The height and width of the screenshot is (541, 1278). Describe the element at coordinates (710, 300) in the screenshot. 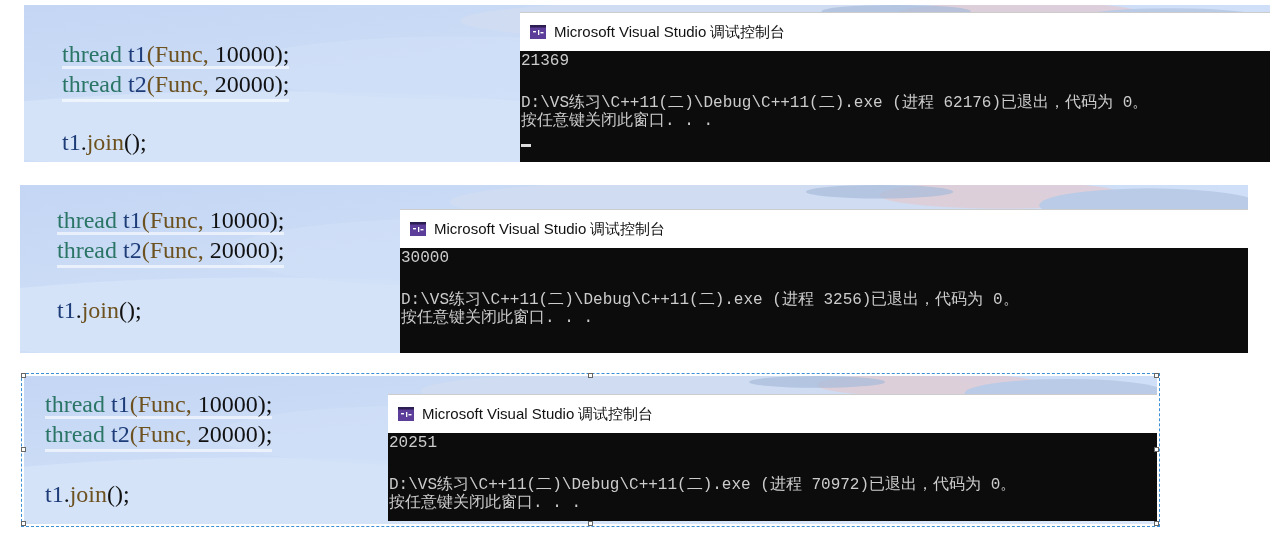

I see `console-output: D:\VS练习\C++11(二)\Debug\C++11(二).exe (进程 3256)已退出，代码为 0。` at that location.